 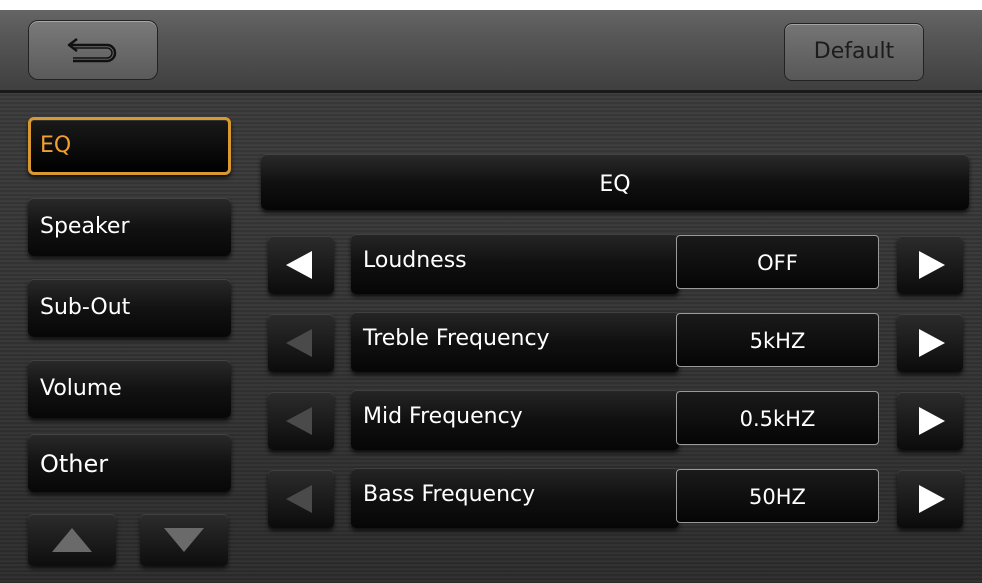 What do you see at coordinates (515, 342) in the screenshot?
I see `setting-label-treble-frequency: Treble Frequency` at bounding box center [515, 342].